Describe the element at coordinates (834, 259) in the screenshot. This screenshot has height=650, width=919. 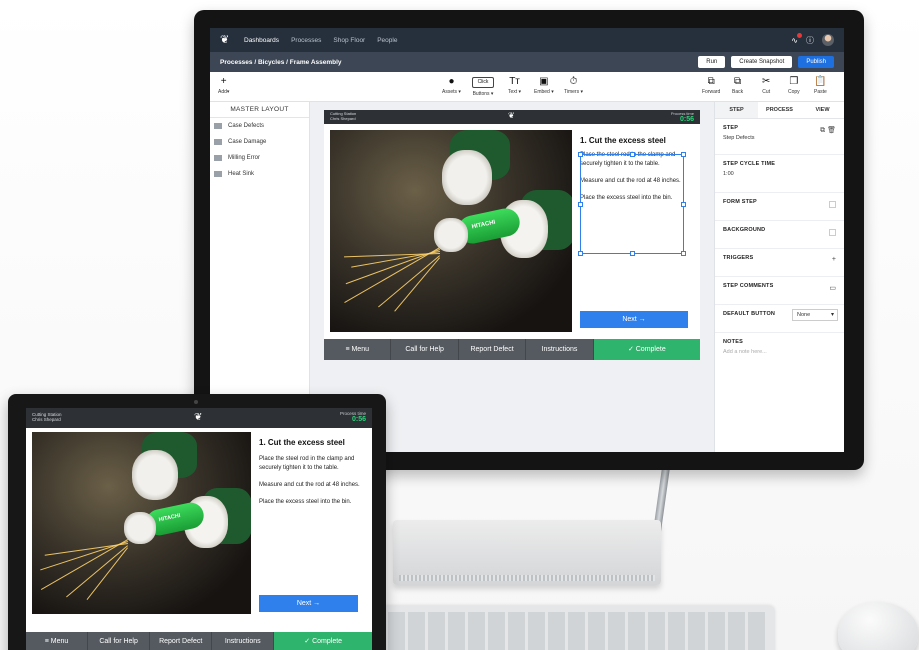
I see `add-trigger-icon: +` at that location.